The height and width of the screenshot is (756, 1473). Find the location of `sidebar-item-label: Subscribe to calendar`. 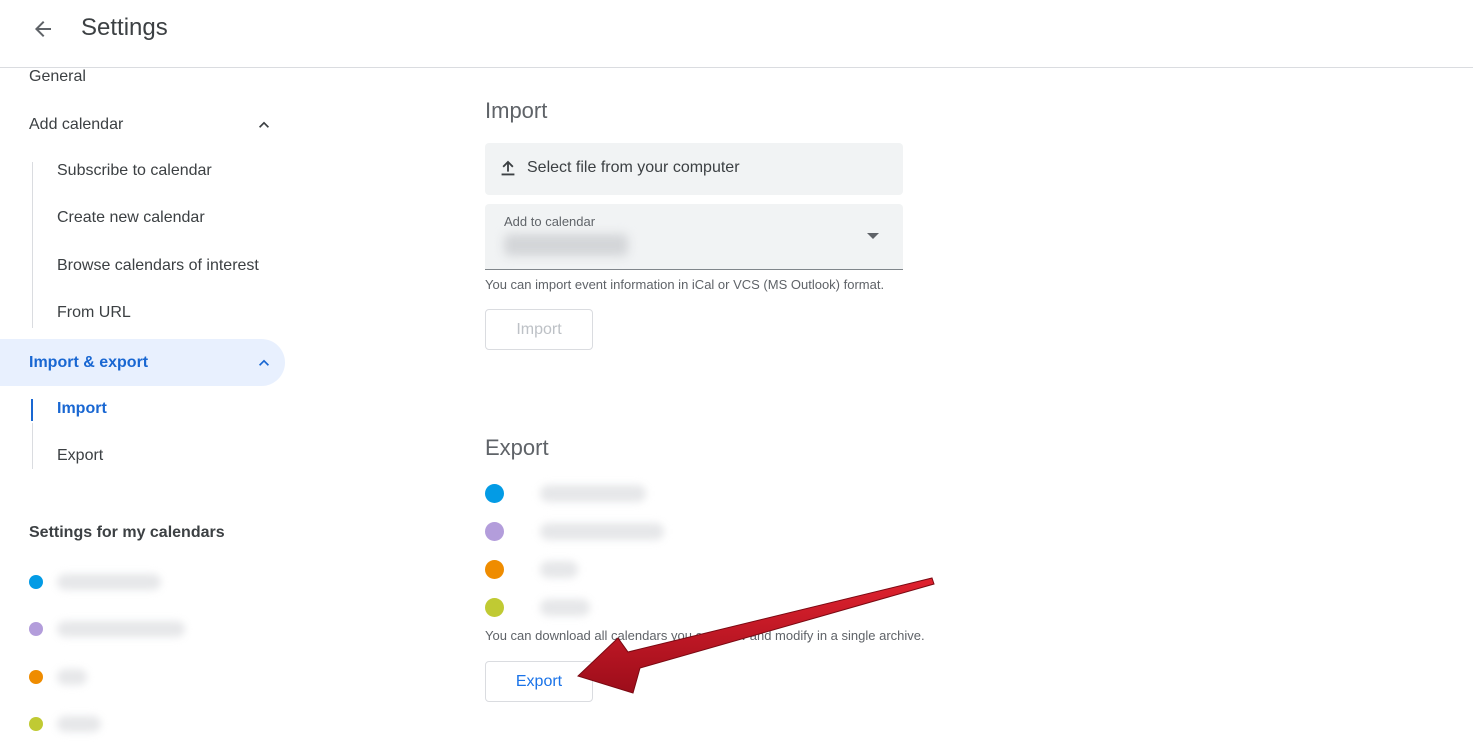

sidebar-item-label: Subscribe to calendar is located at coordinates (134, 170).